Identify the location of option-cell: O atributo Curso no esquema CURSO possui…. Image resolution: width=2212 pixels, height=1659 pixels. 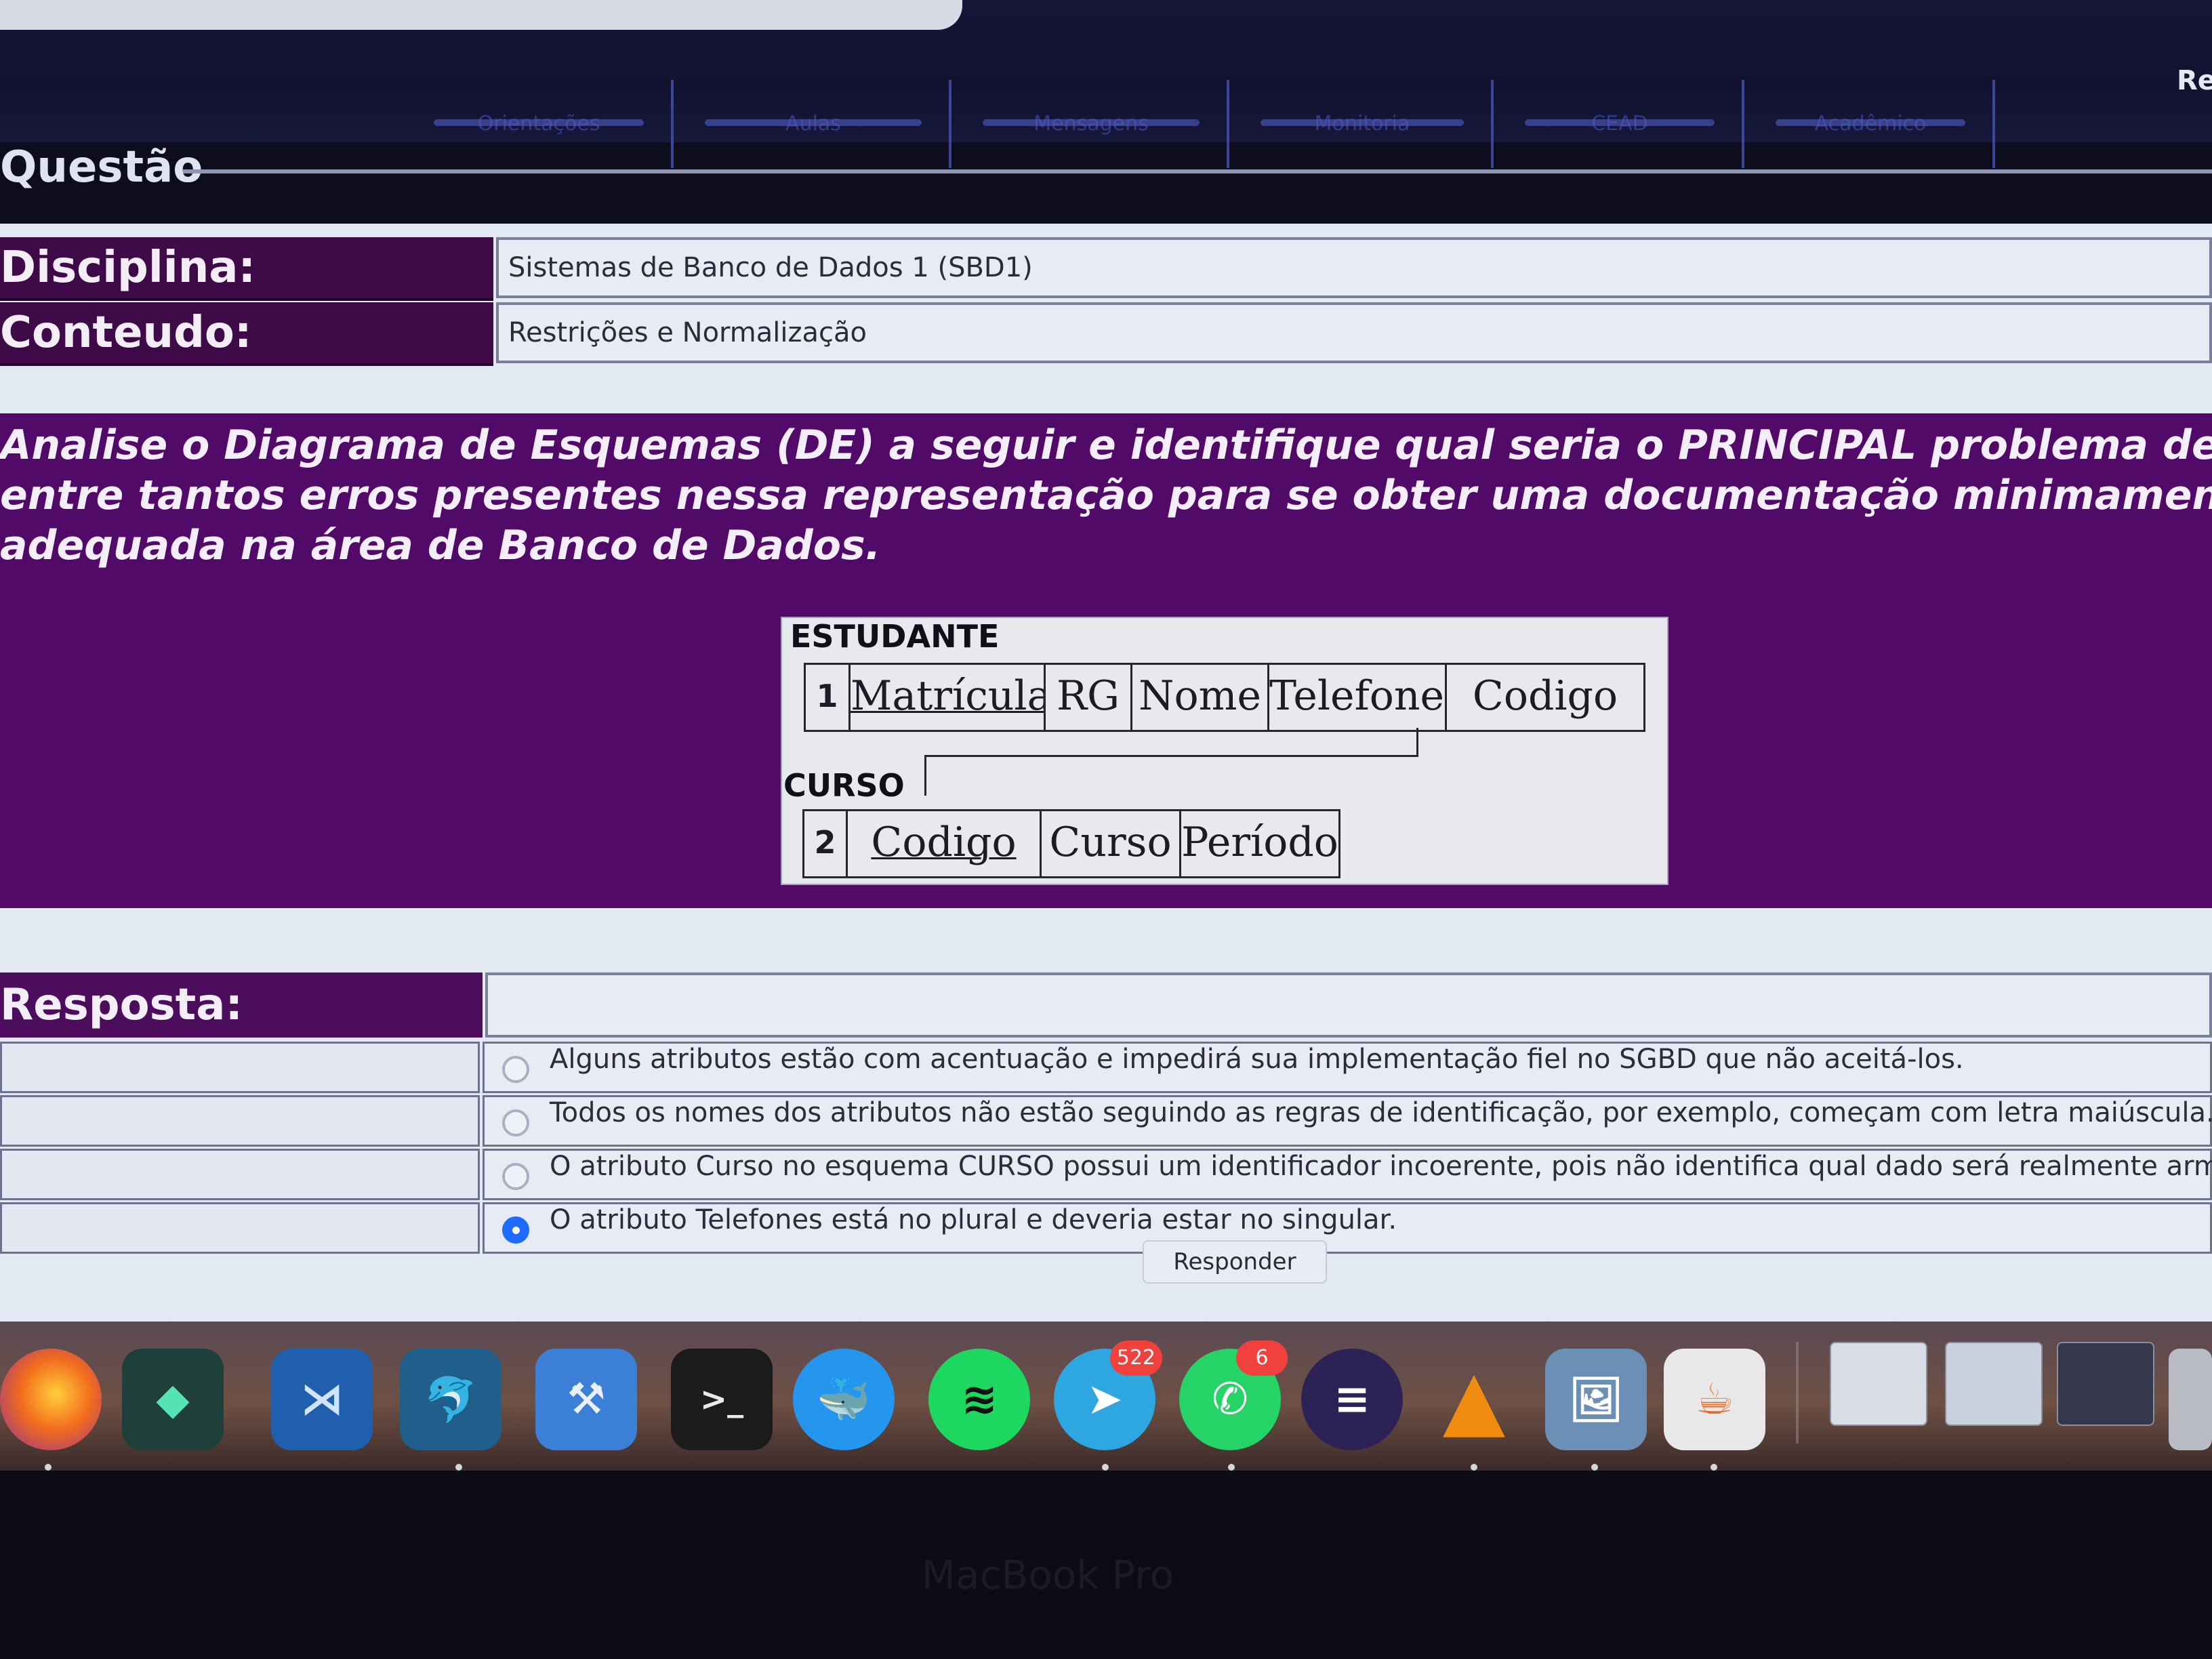
(1347, 1175).